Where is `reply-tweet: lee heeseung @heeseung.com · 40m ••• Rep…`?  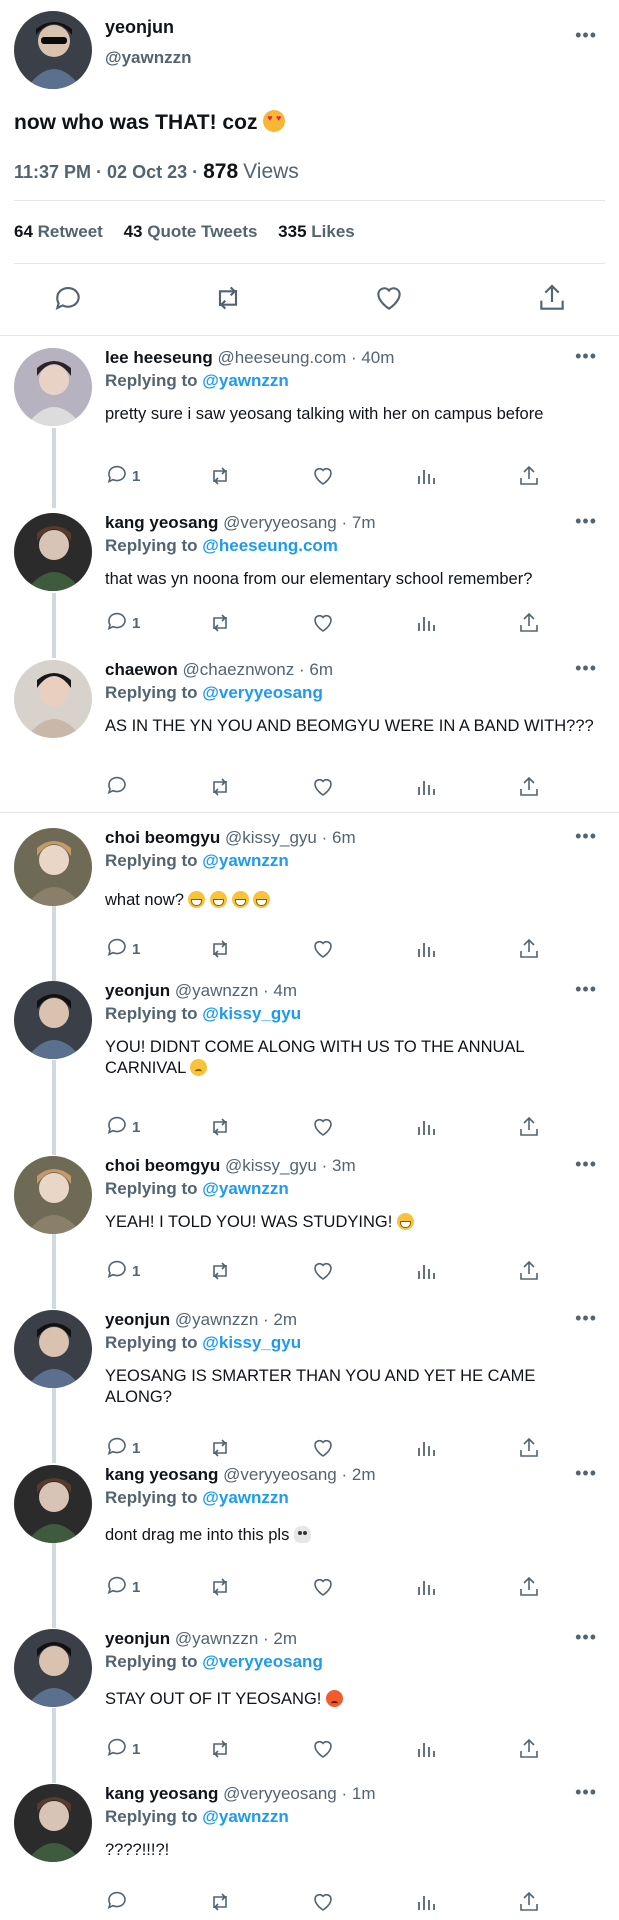
reply-tweet: lee heeseung @heeseung.com · 40m ••• Rep… is located at coordinates (309, 420).